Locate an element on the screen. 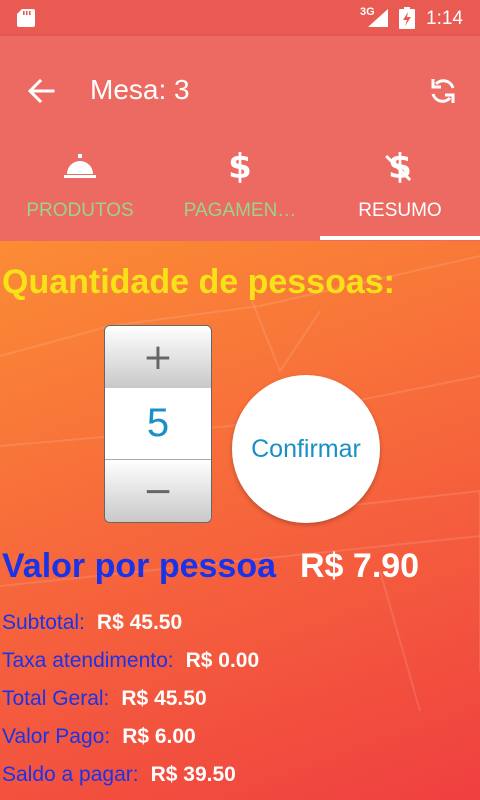 This screenshot has width=480, height=800. bell-icon is located at coordinates (80, 166).